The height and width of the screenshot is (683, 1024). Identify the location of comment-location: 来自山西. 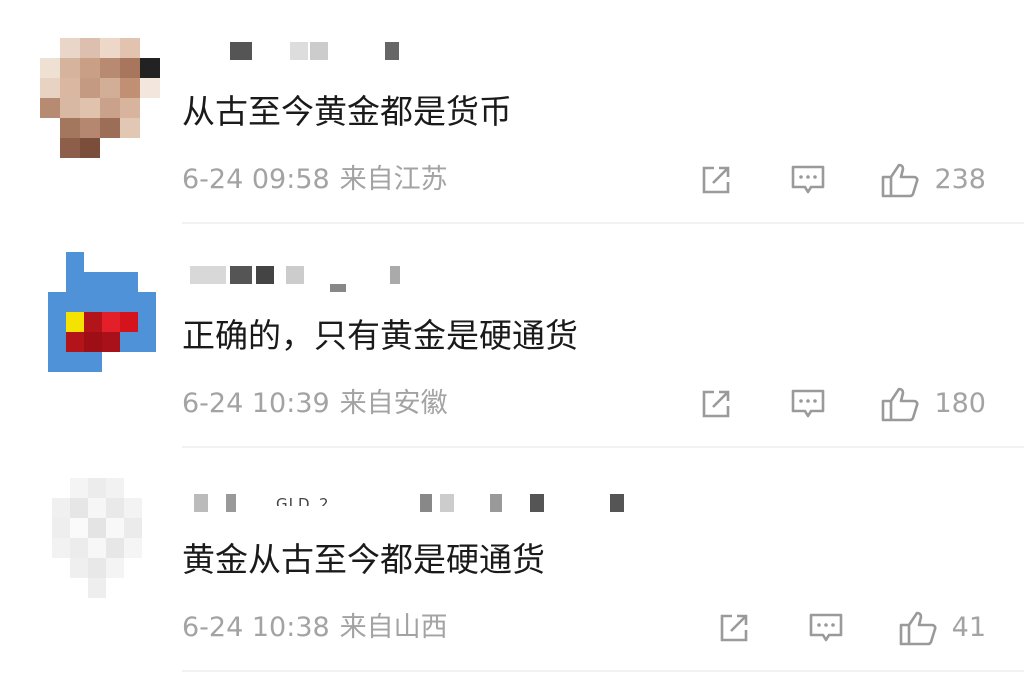
(393, 627).